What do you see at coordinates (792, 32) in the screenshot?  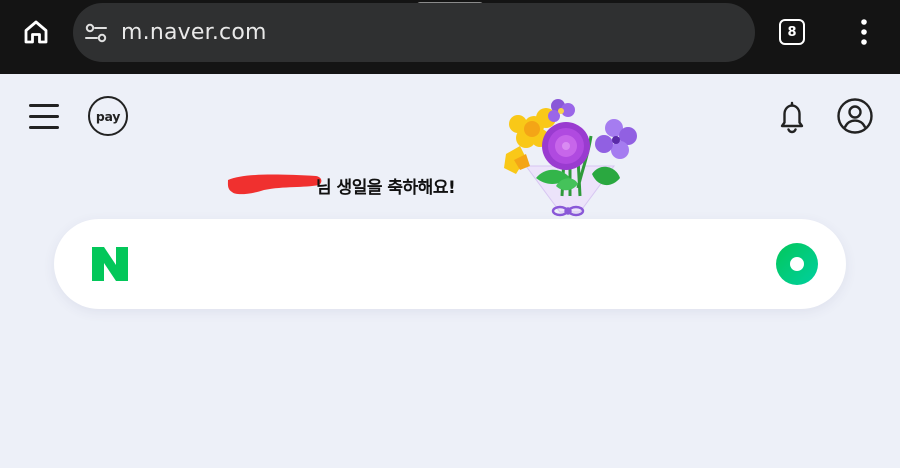 I see `tab-switcher-button: 8` at bounding box center [792, 32].